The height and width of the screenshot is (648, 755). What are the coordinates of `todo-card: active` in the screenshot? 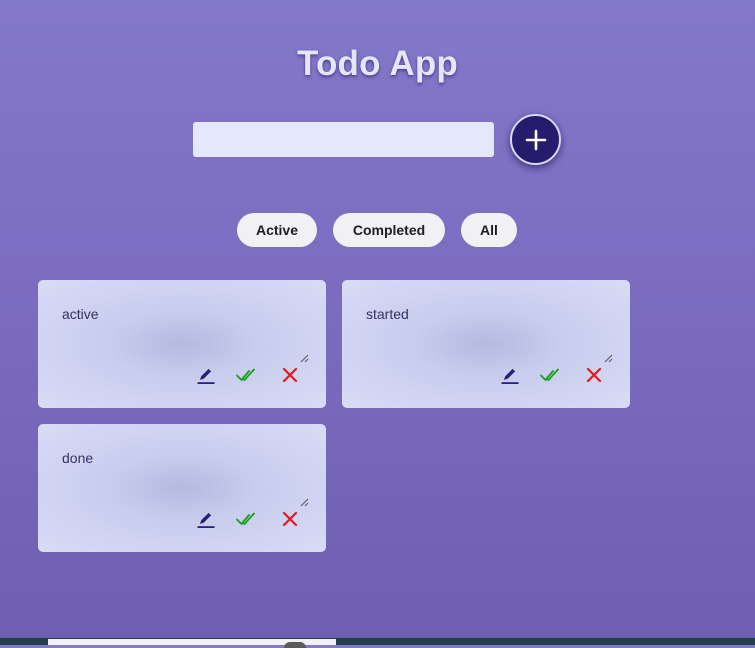 It's located at (182, 344).